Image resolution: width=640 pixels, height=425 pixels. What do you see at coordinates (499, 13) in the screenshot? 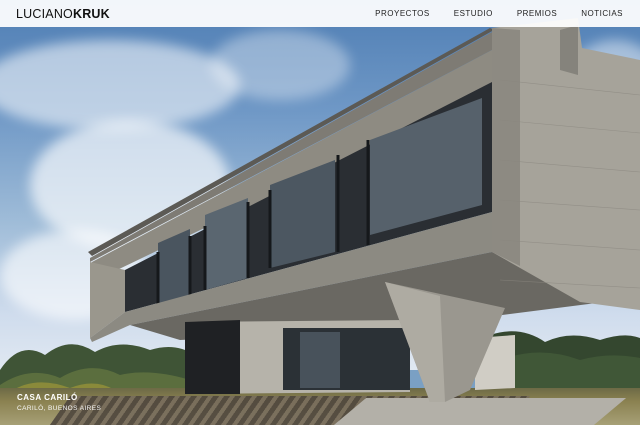
I see `main-nav: PROYECTOS ESTUDIO PREMIOS NOTICIAS` at bounding box center [499, 13].